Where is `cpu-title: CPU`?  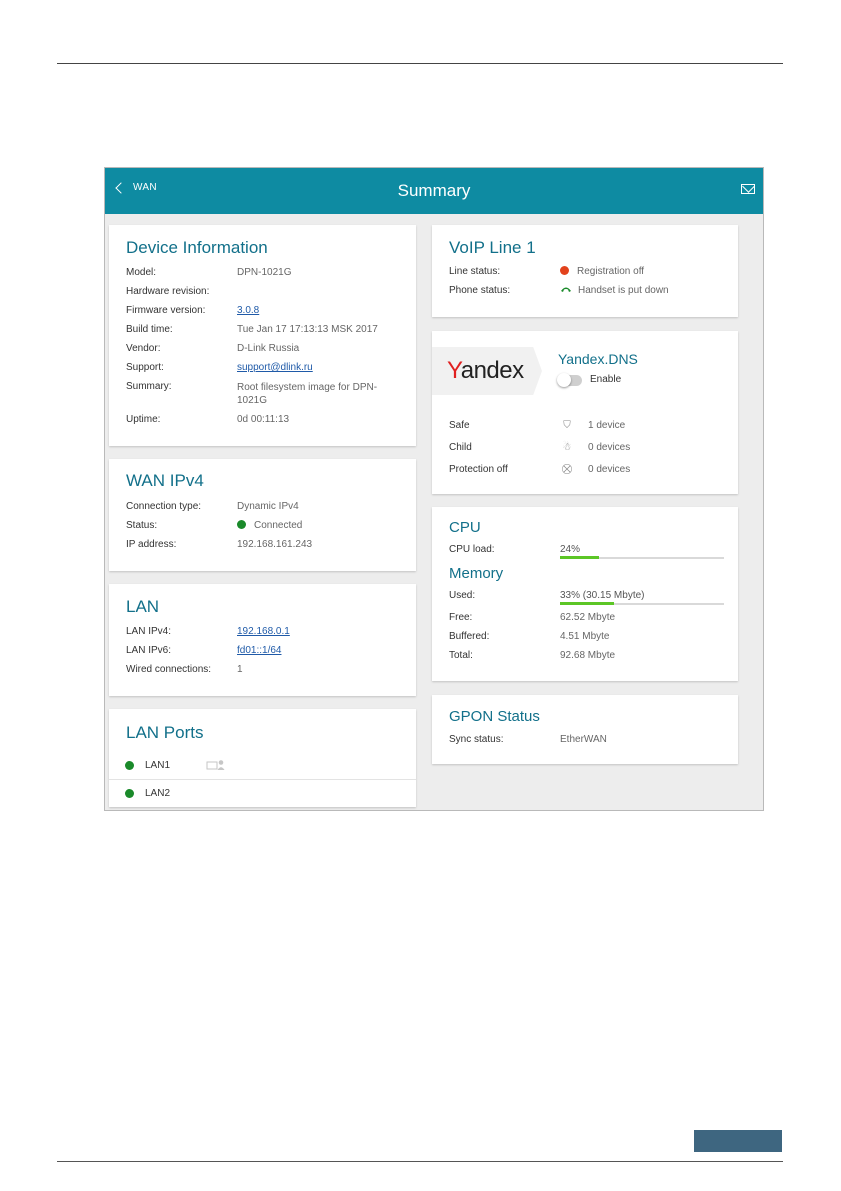 cpu-title: CPU is located at coordinates (465, 527).